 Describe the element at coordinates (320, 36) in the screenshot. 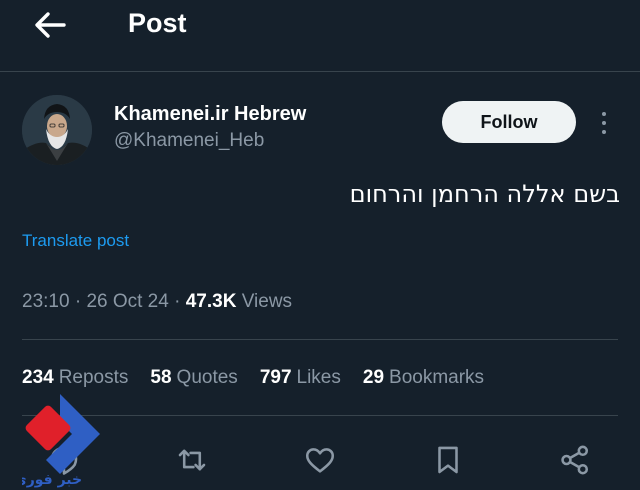

I see `top-bar: Post` at that location.